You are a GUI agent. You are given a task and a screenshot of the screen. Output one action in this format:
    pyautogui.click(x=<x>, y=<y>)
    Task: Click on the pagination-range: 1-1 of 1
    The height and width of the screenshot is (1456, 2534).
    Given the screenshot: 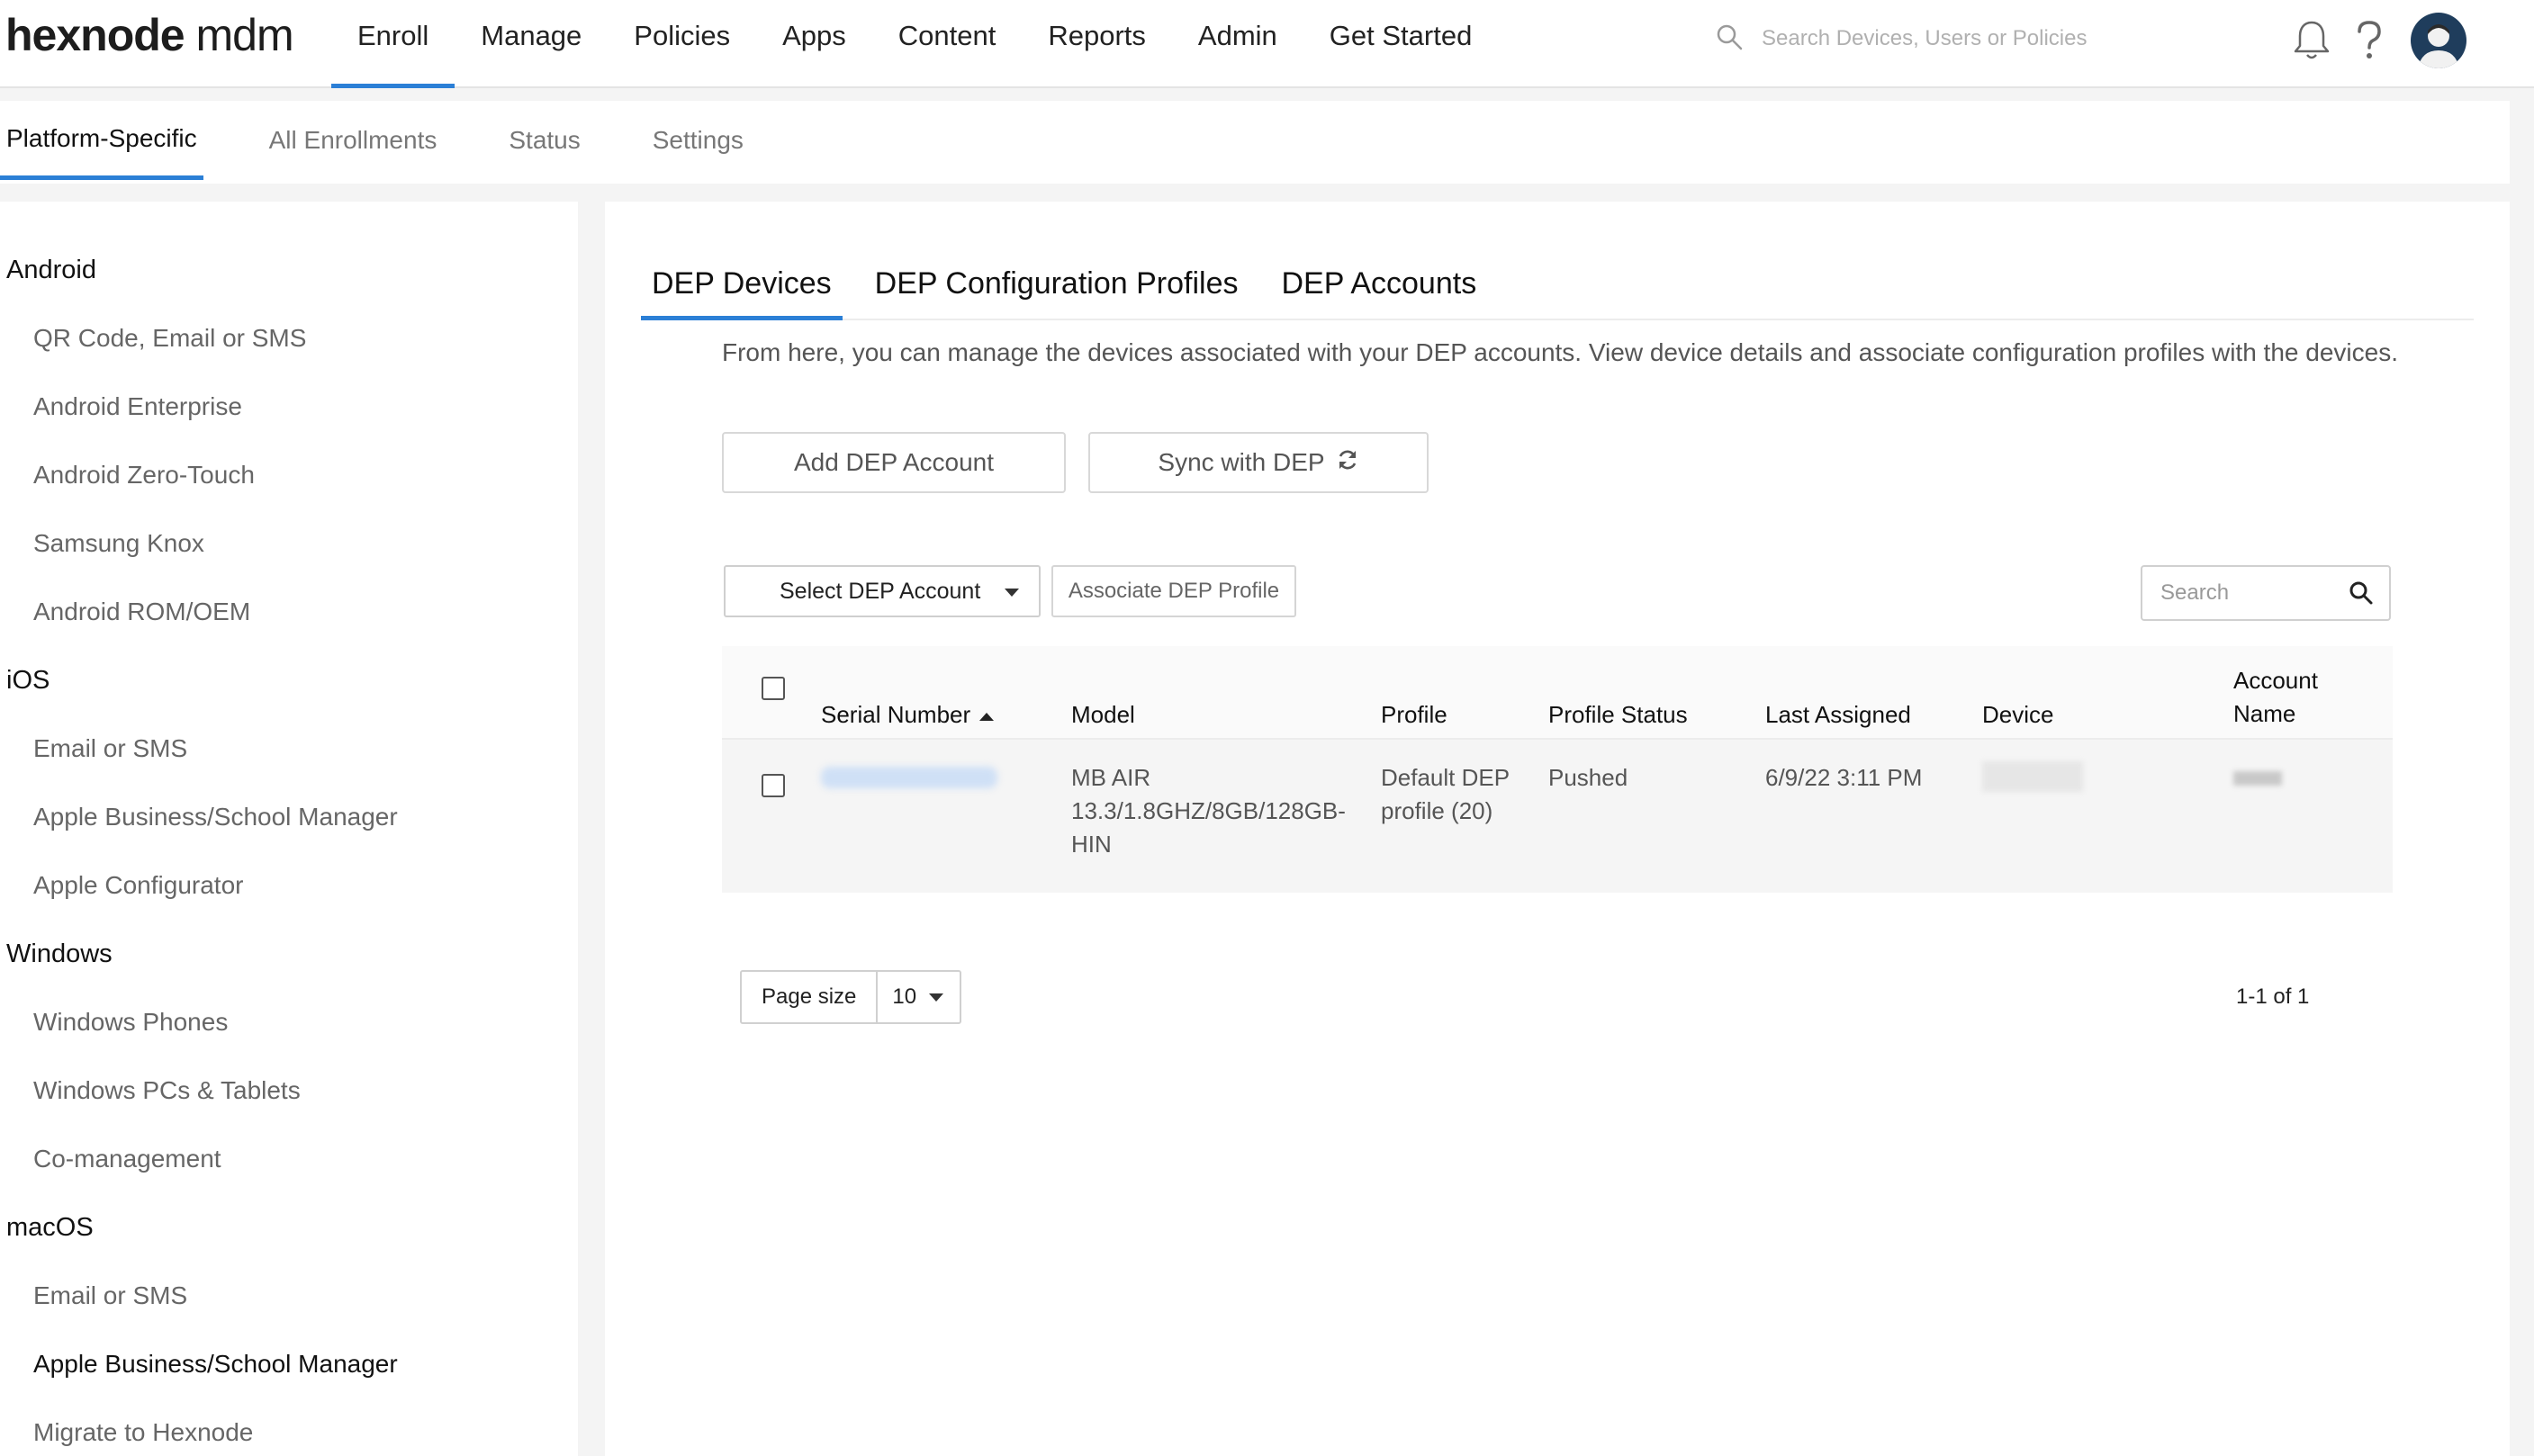 What is the action you would take?
    pyautogui.click(x=2273, y=996)
    